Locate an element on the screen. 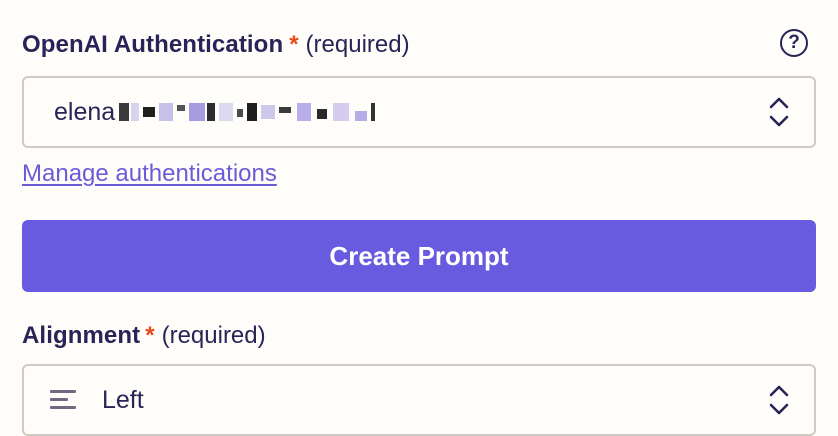  auth-select-value: elena is located at coordinates (215, 112).